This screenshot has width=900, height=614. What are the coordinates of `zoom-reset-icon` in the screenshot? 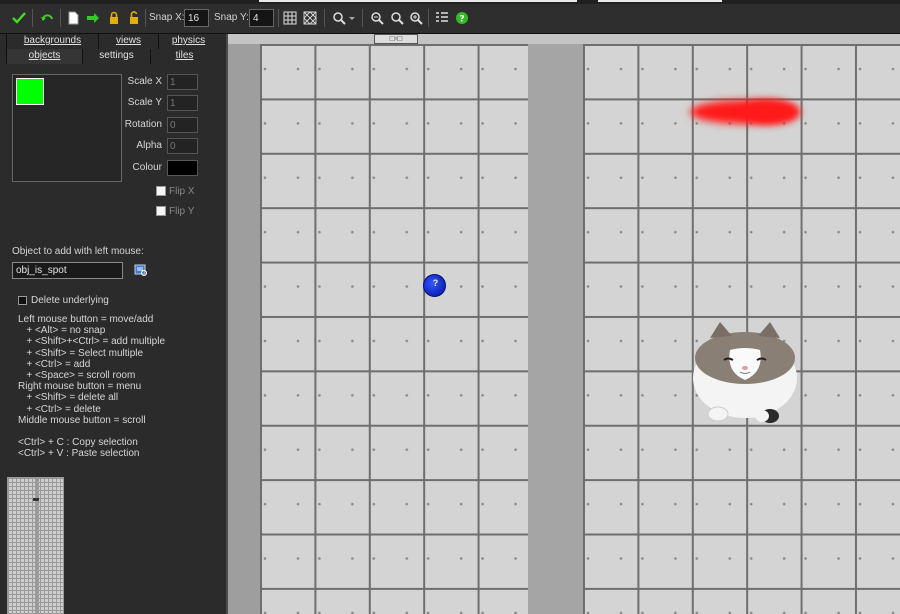 It's located at (397, 18).